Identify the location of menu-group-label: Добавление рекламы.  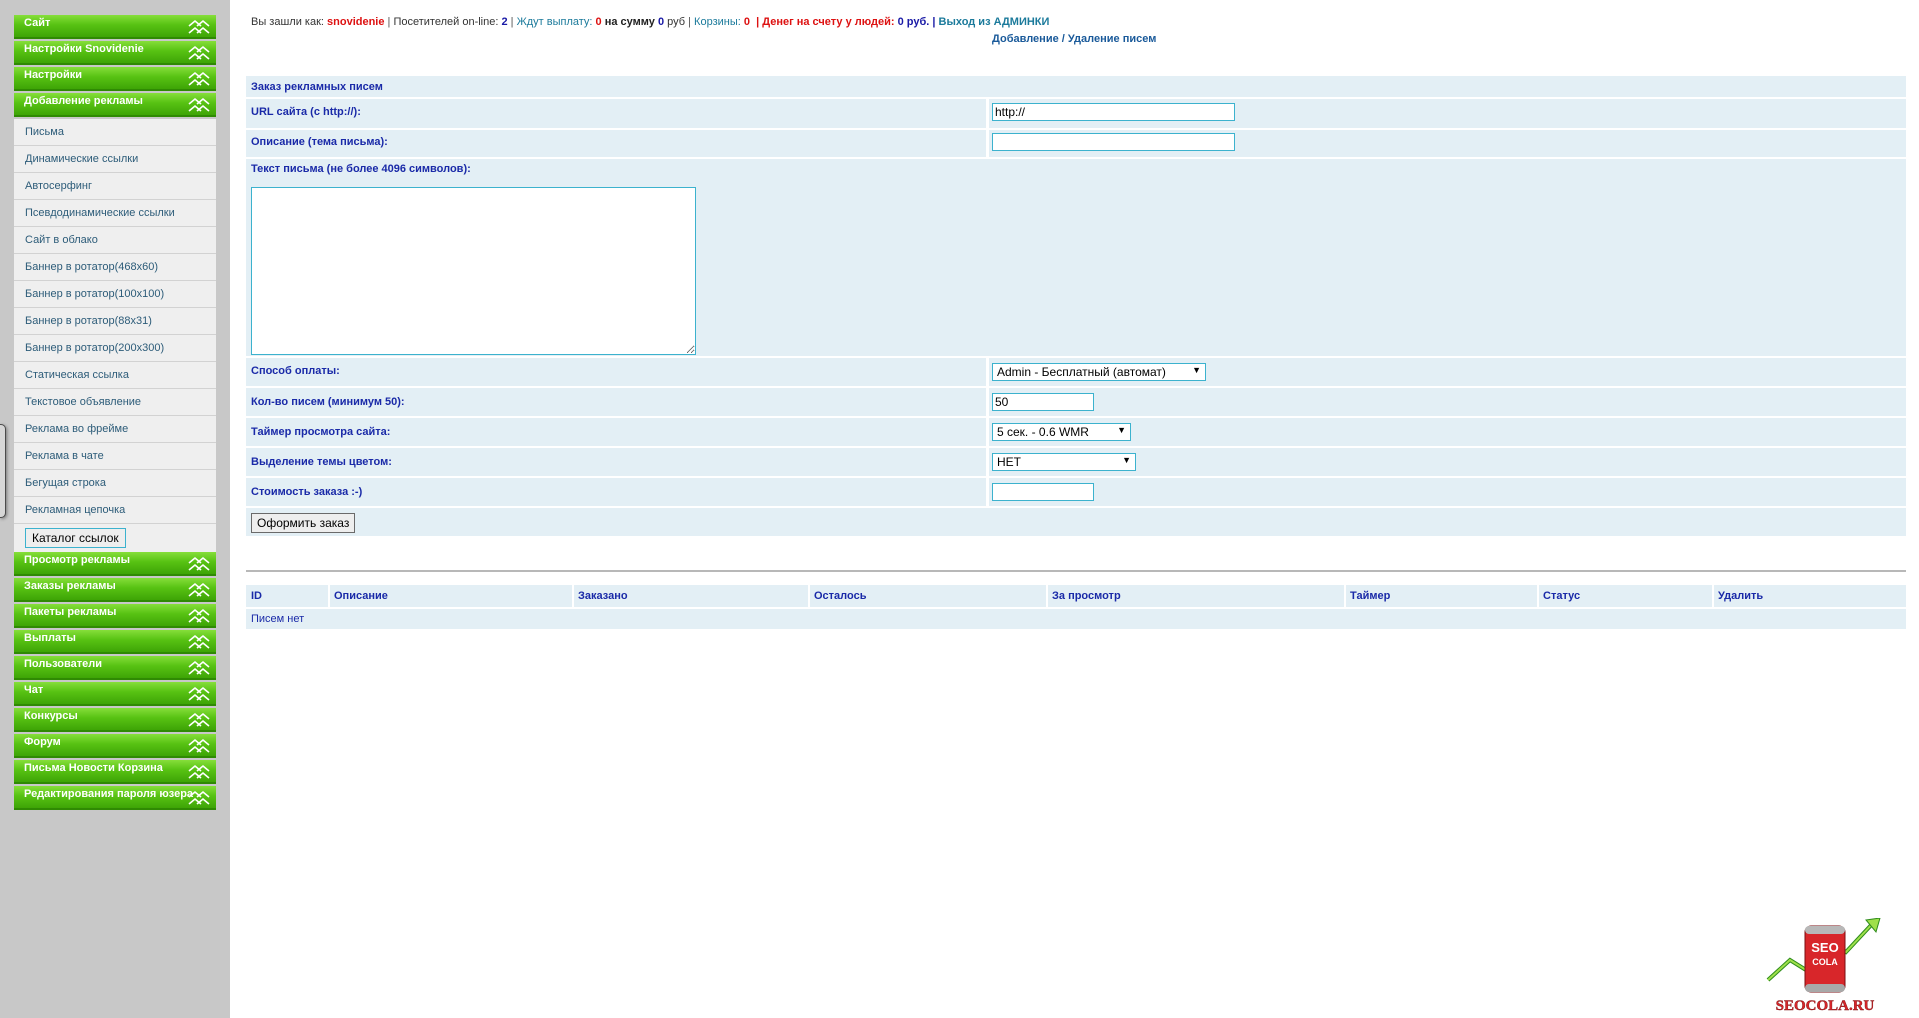
(83, 101).